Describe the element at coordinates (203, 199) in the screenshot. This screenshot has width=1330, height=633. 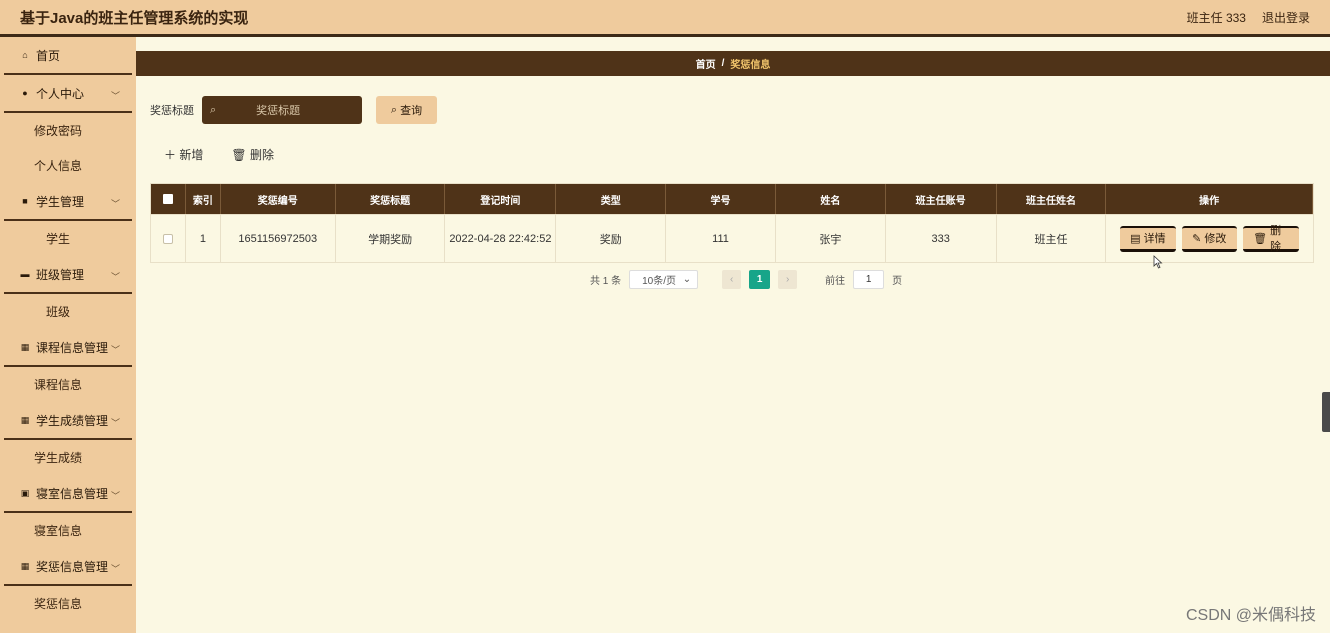
I see `column-header: 索引` at that location.